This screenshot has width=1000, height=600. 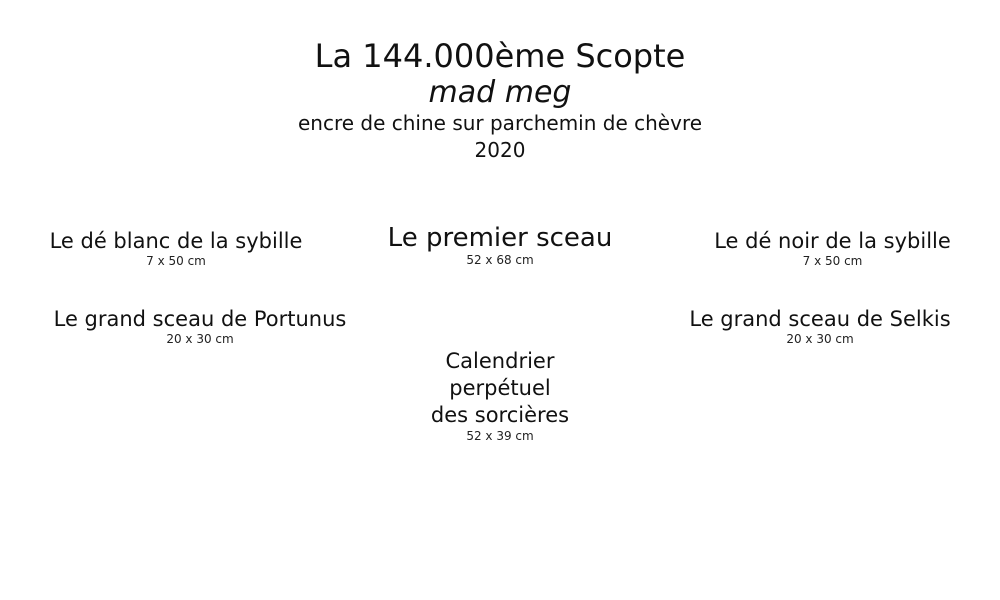 I want to click on artwork-title: La 144.000ème Scopte, so click(x=500, y=56).